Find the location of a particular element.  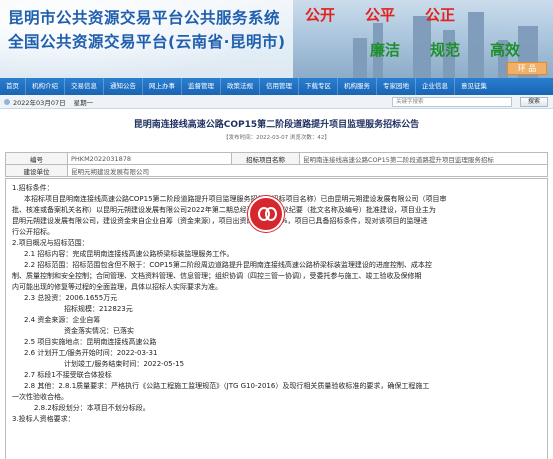

slogan-open: 公开 is located at coordinates (320, 15).